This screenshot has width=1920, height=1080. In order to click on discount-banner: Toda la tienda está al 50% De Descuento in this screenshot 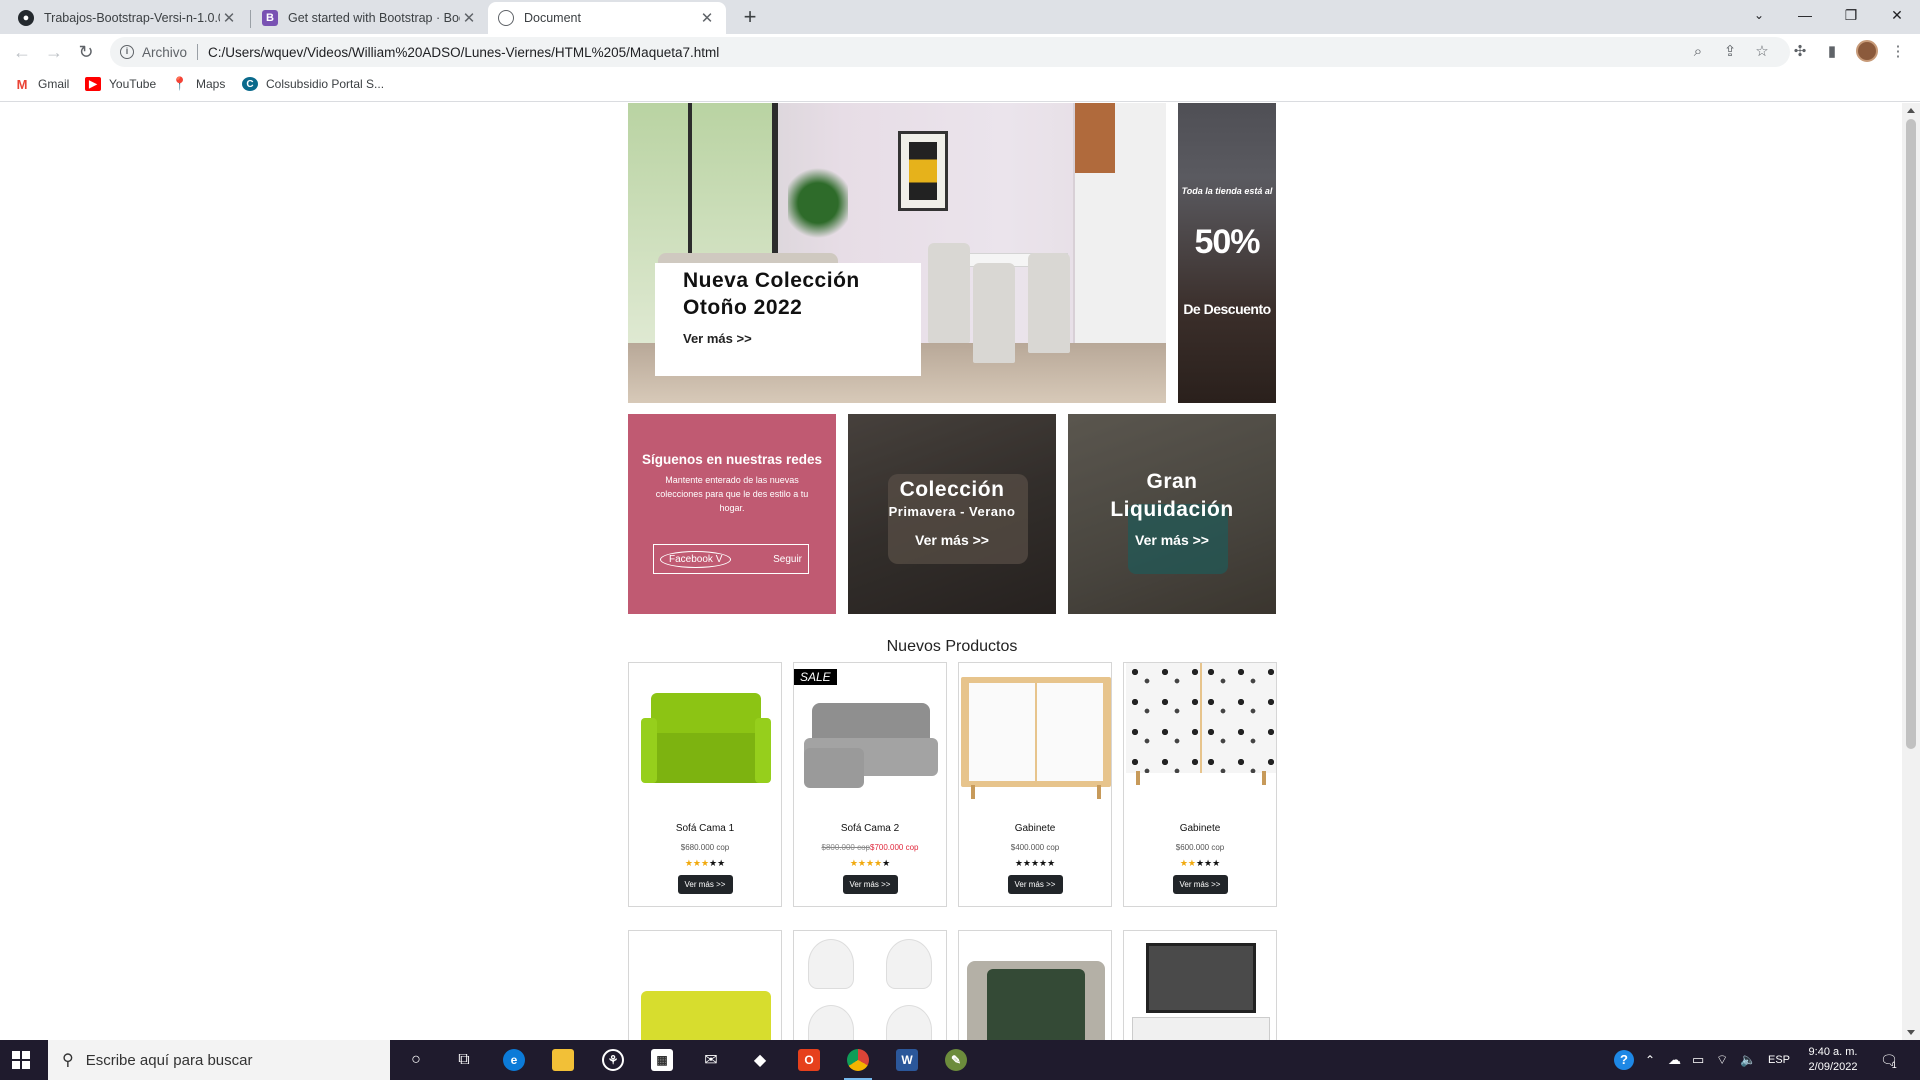, I will do `click(1227, 253)`.